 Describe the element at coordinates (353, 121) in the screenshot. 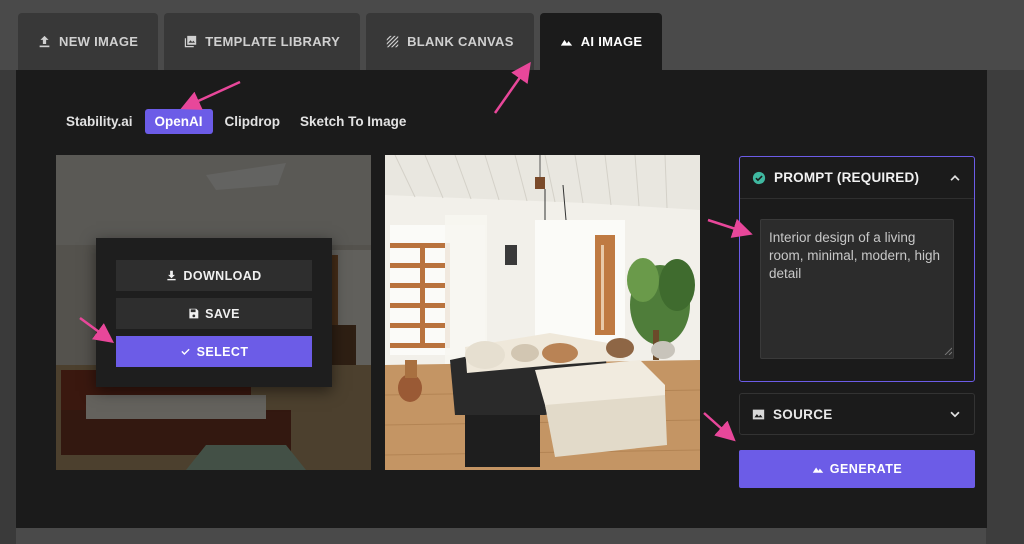

I see `provider-tab-sketch: Sketch To Image` at that location.